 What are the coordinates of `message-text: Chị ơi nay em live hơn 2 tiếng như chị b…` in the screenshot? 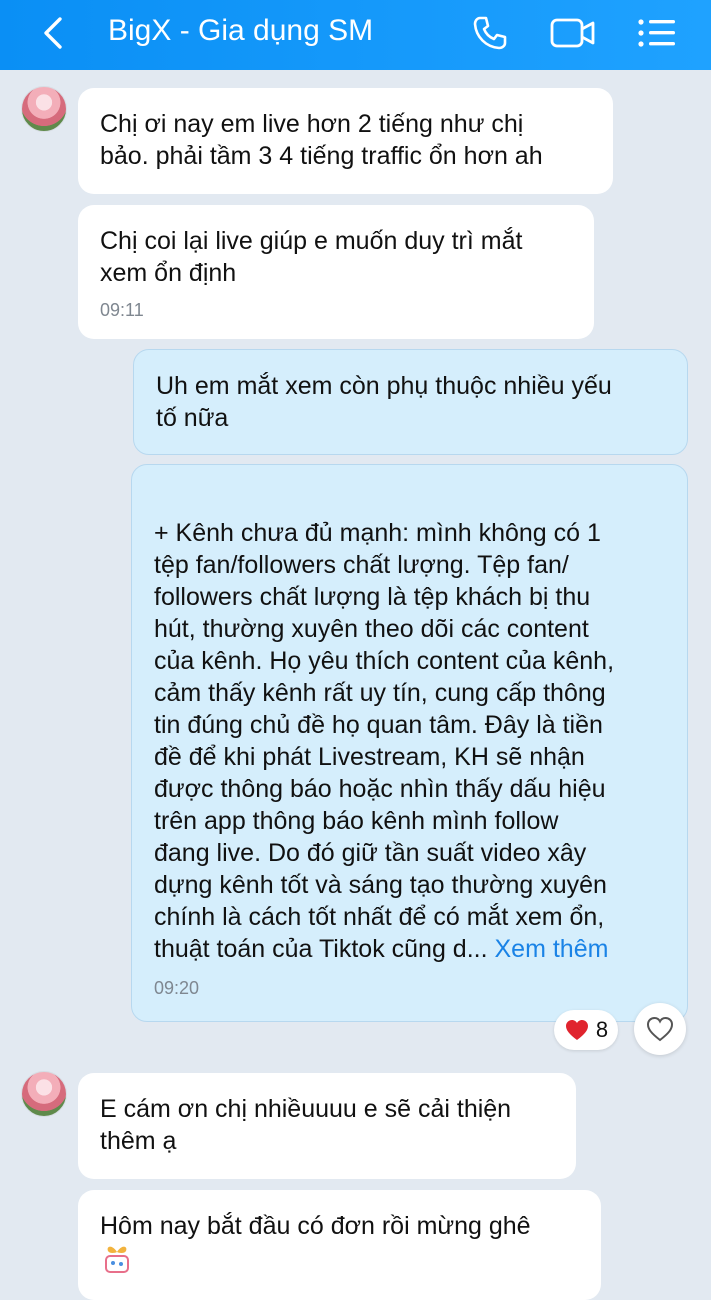 It's located at (321, 140).